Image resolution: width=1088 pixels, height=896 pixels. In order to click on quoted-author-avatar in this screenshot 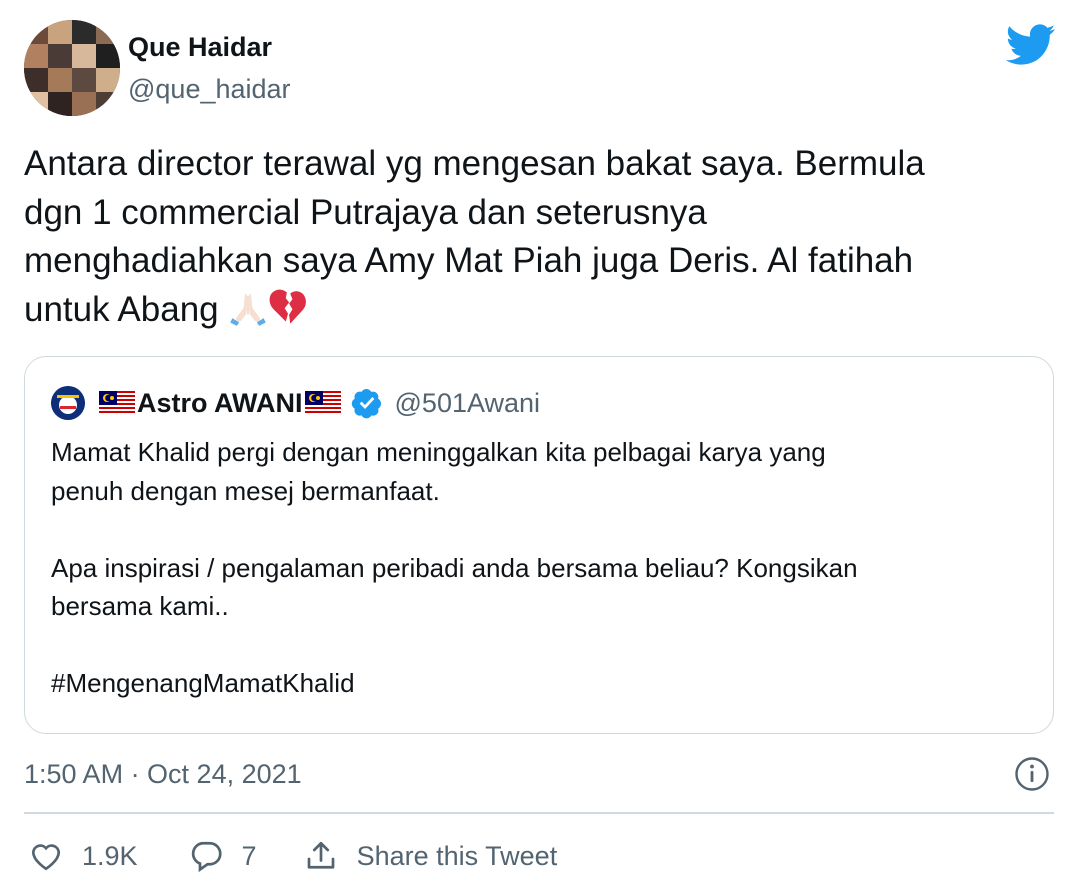, I will do `click(68, 403)`.